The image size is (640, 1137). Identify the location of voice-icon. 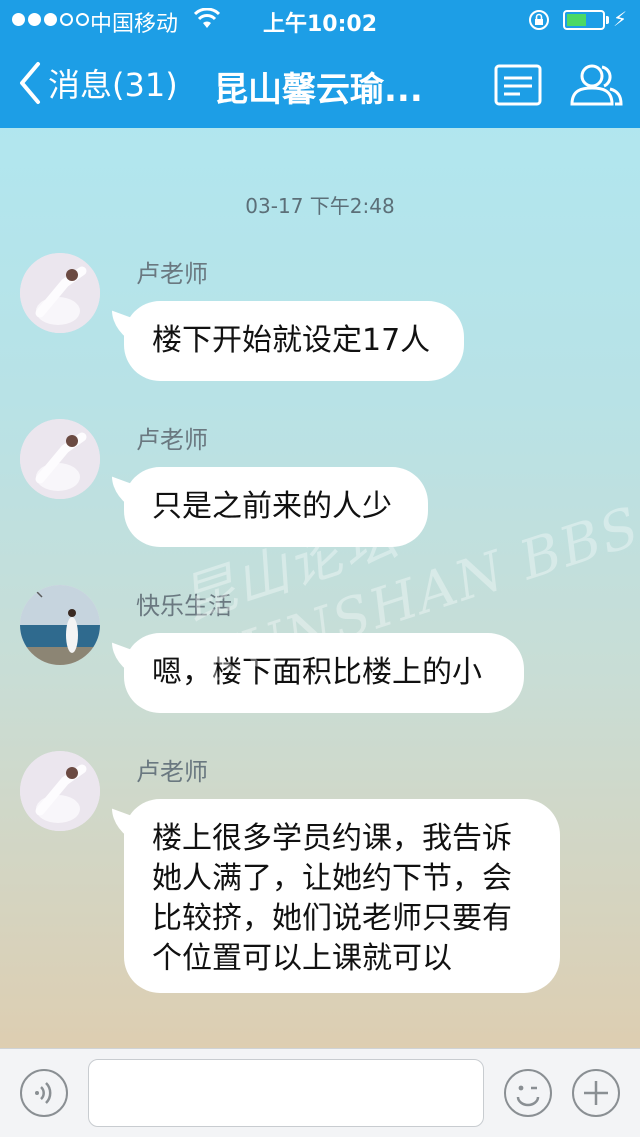
(43, 1093).